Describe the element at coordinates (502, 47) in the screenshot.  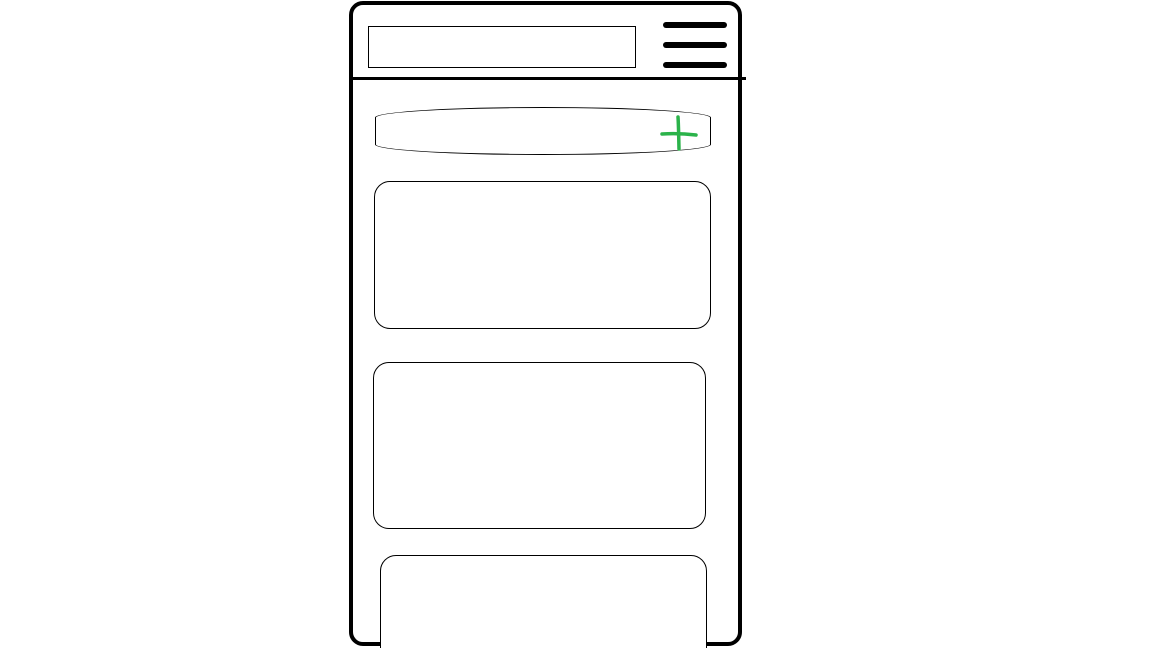
I see `header-title-field` at that location.